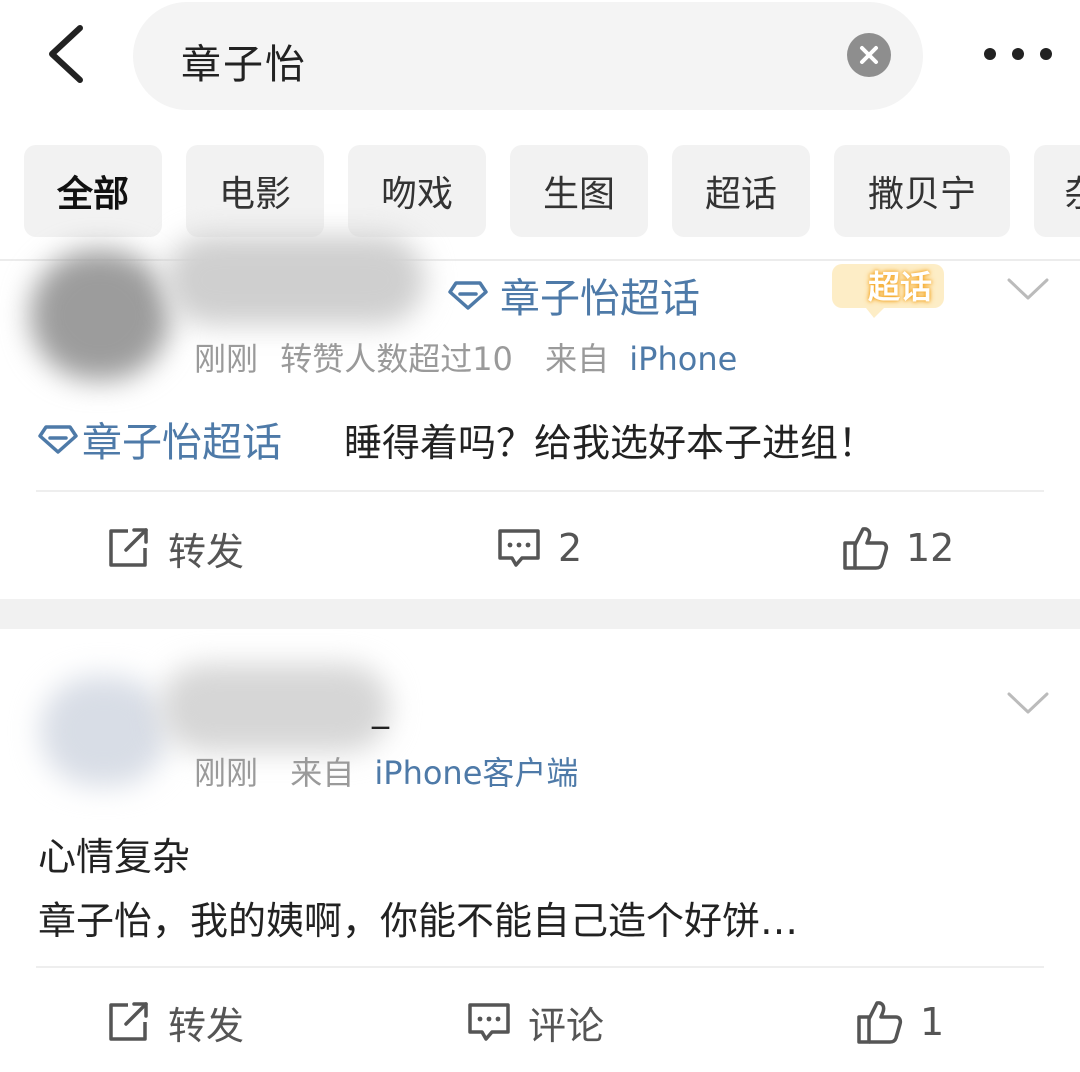 This screenshot has height=1072, width=1080. Describe the element at coordinates (182, 443) in the screenshot. I see `body-topic-label: 章子怡超话` at that location.